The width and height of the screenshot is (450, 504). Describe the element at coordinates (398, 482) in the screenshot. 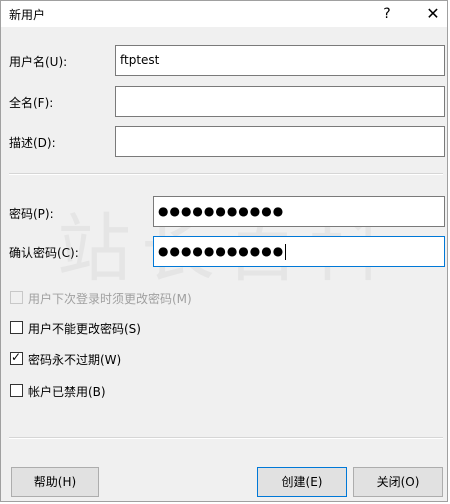

I see `close-button: 关闭(O)` at that location.